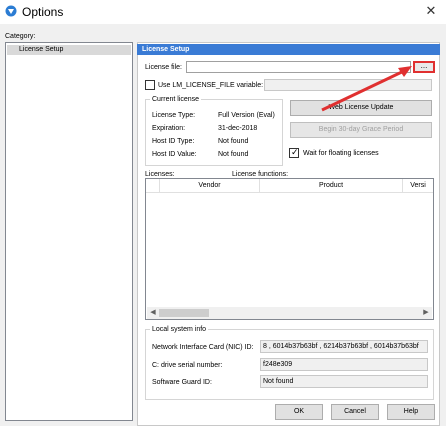 This screenshot has height=426, width=446. Describe the element at coordinates (344, 381) in the screenshot. I see `software-guard-field: Not found` at that location.